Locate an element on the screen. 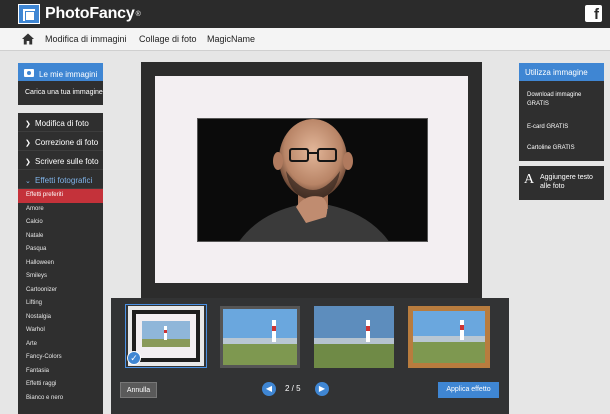 This screenshot has height=414, width=610. logo-registered: ® is located at coordinates (138, 14).